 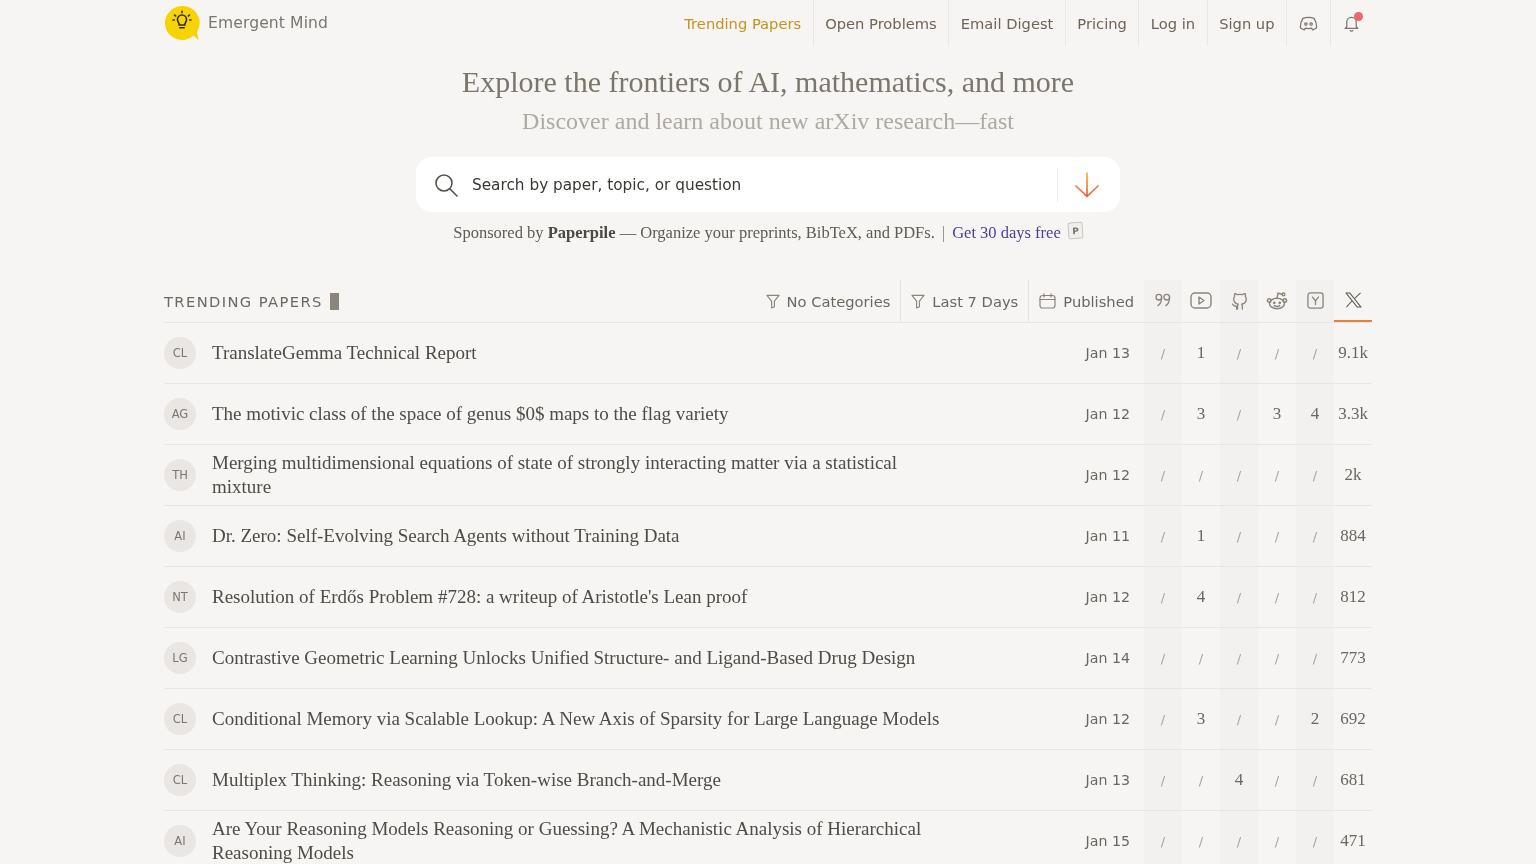 What do you see at coordinates (1353, 475) in the screenshot?
I see `table-cell-text: 2k` at bounding box center [1353, 475].